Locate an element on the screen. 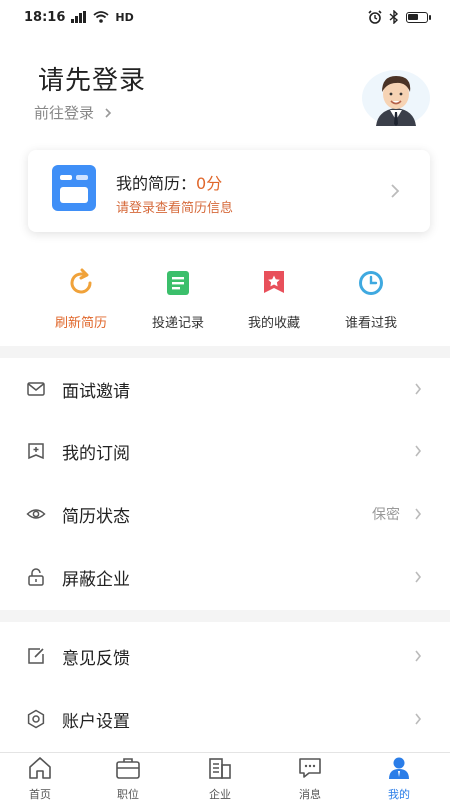  profile-icon is located at coordinates (399, 768).